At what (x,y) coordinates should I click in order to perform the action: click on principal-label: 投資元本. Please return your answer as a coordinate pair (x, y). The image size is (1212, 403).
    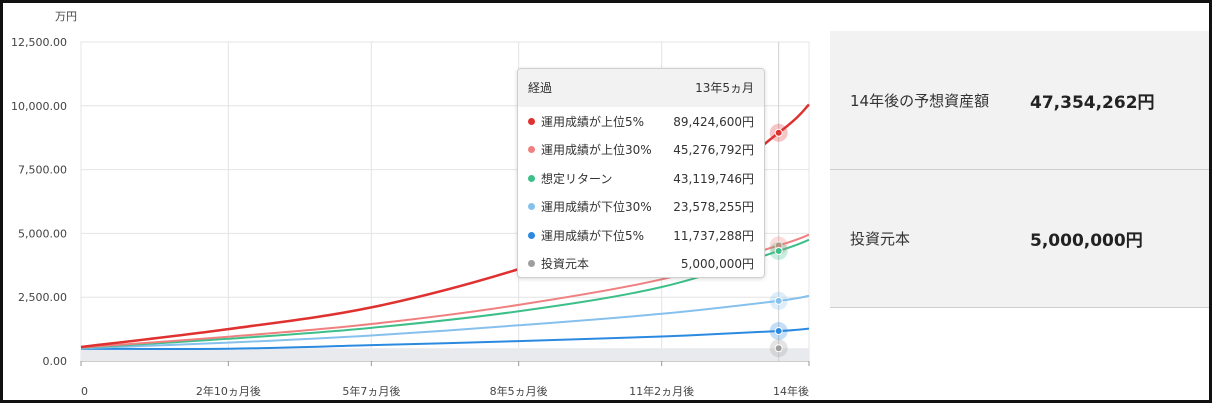
    Looking at the image, I should click on (880, 239).